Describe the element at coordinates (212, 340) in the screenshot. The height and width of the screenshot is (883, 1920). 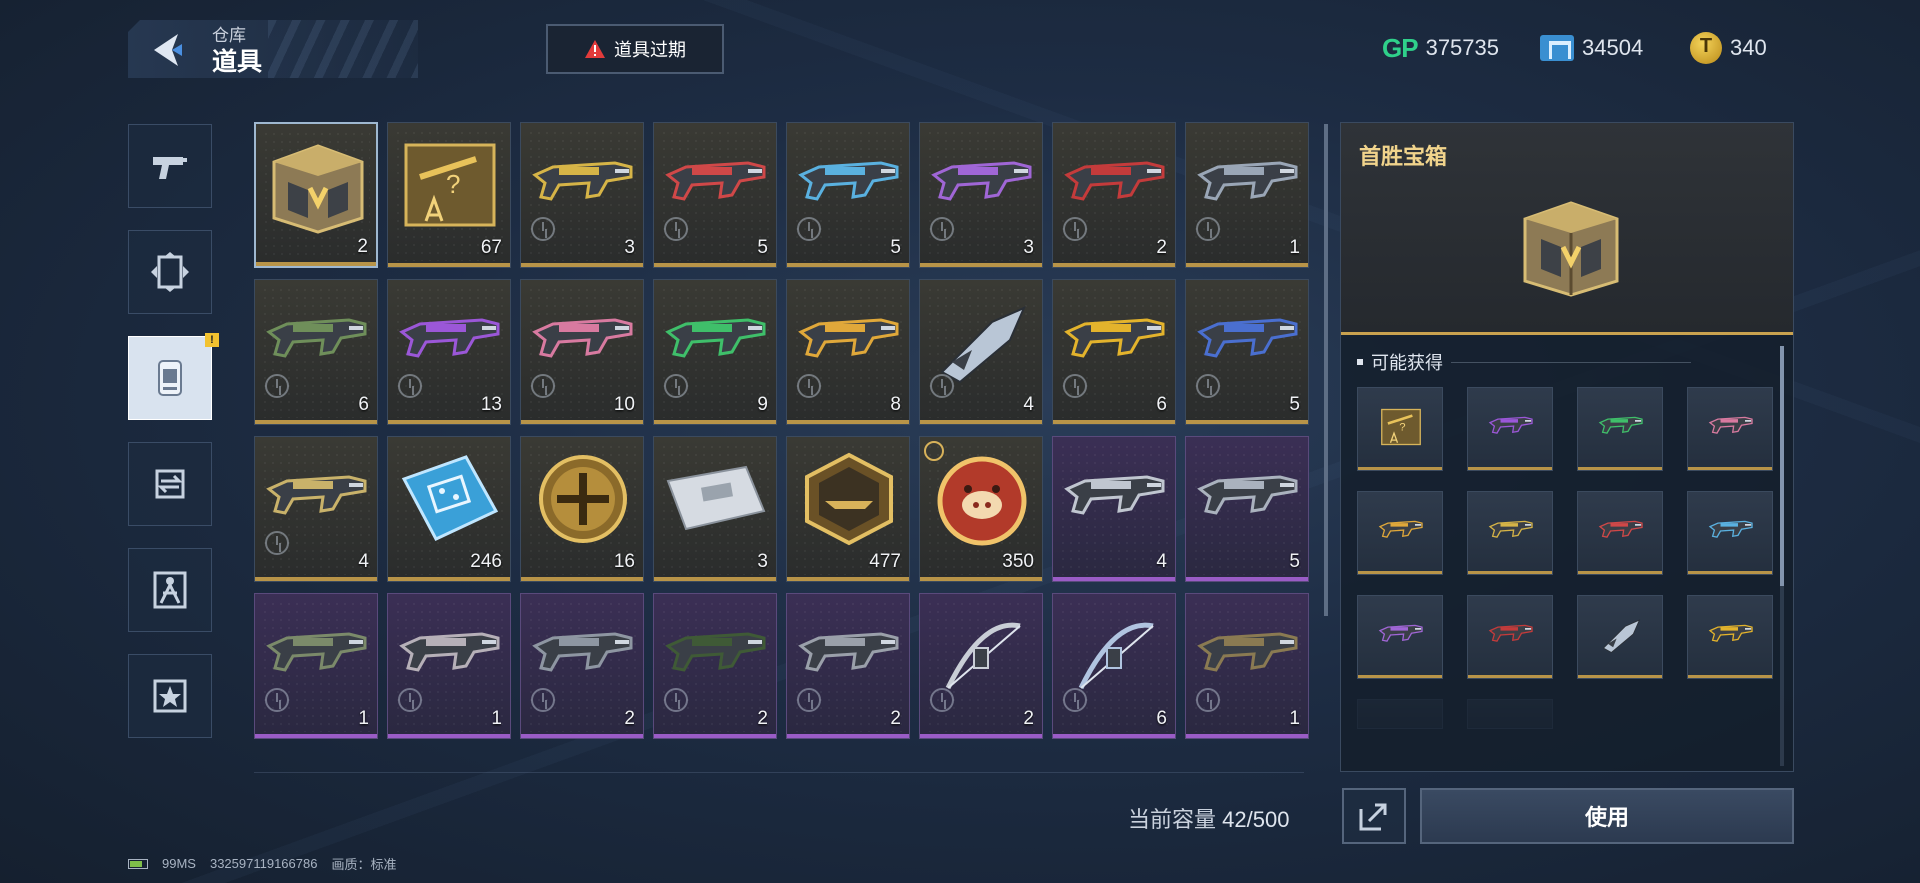
I see `new-badge: !` at that location.